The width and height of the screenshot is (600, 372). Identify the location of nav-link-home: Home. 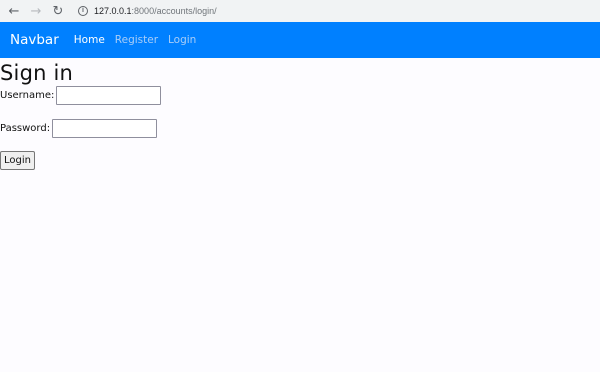
(89, 40).